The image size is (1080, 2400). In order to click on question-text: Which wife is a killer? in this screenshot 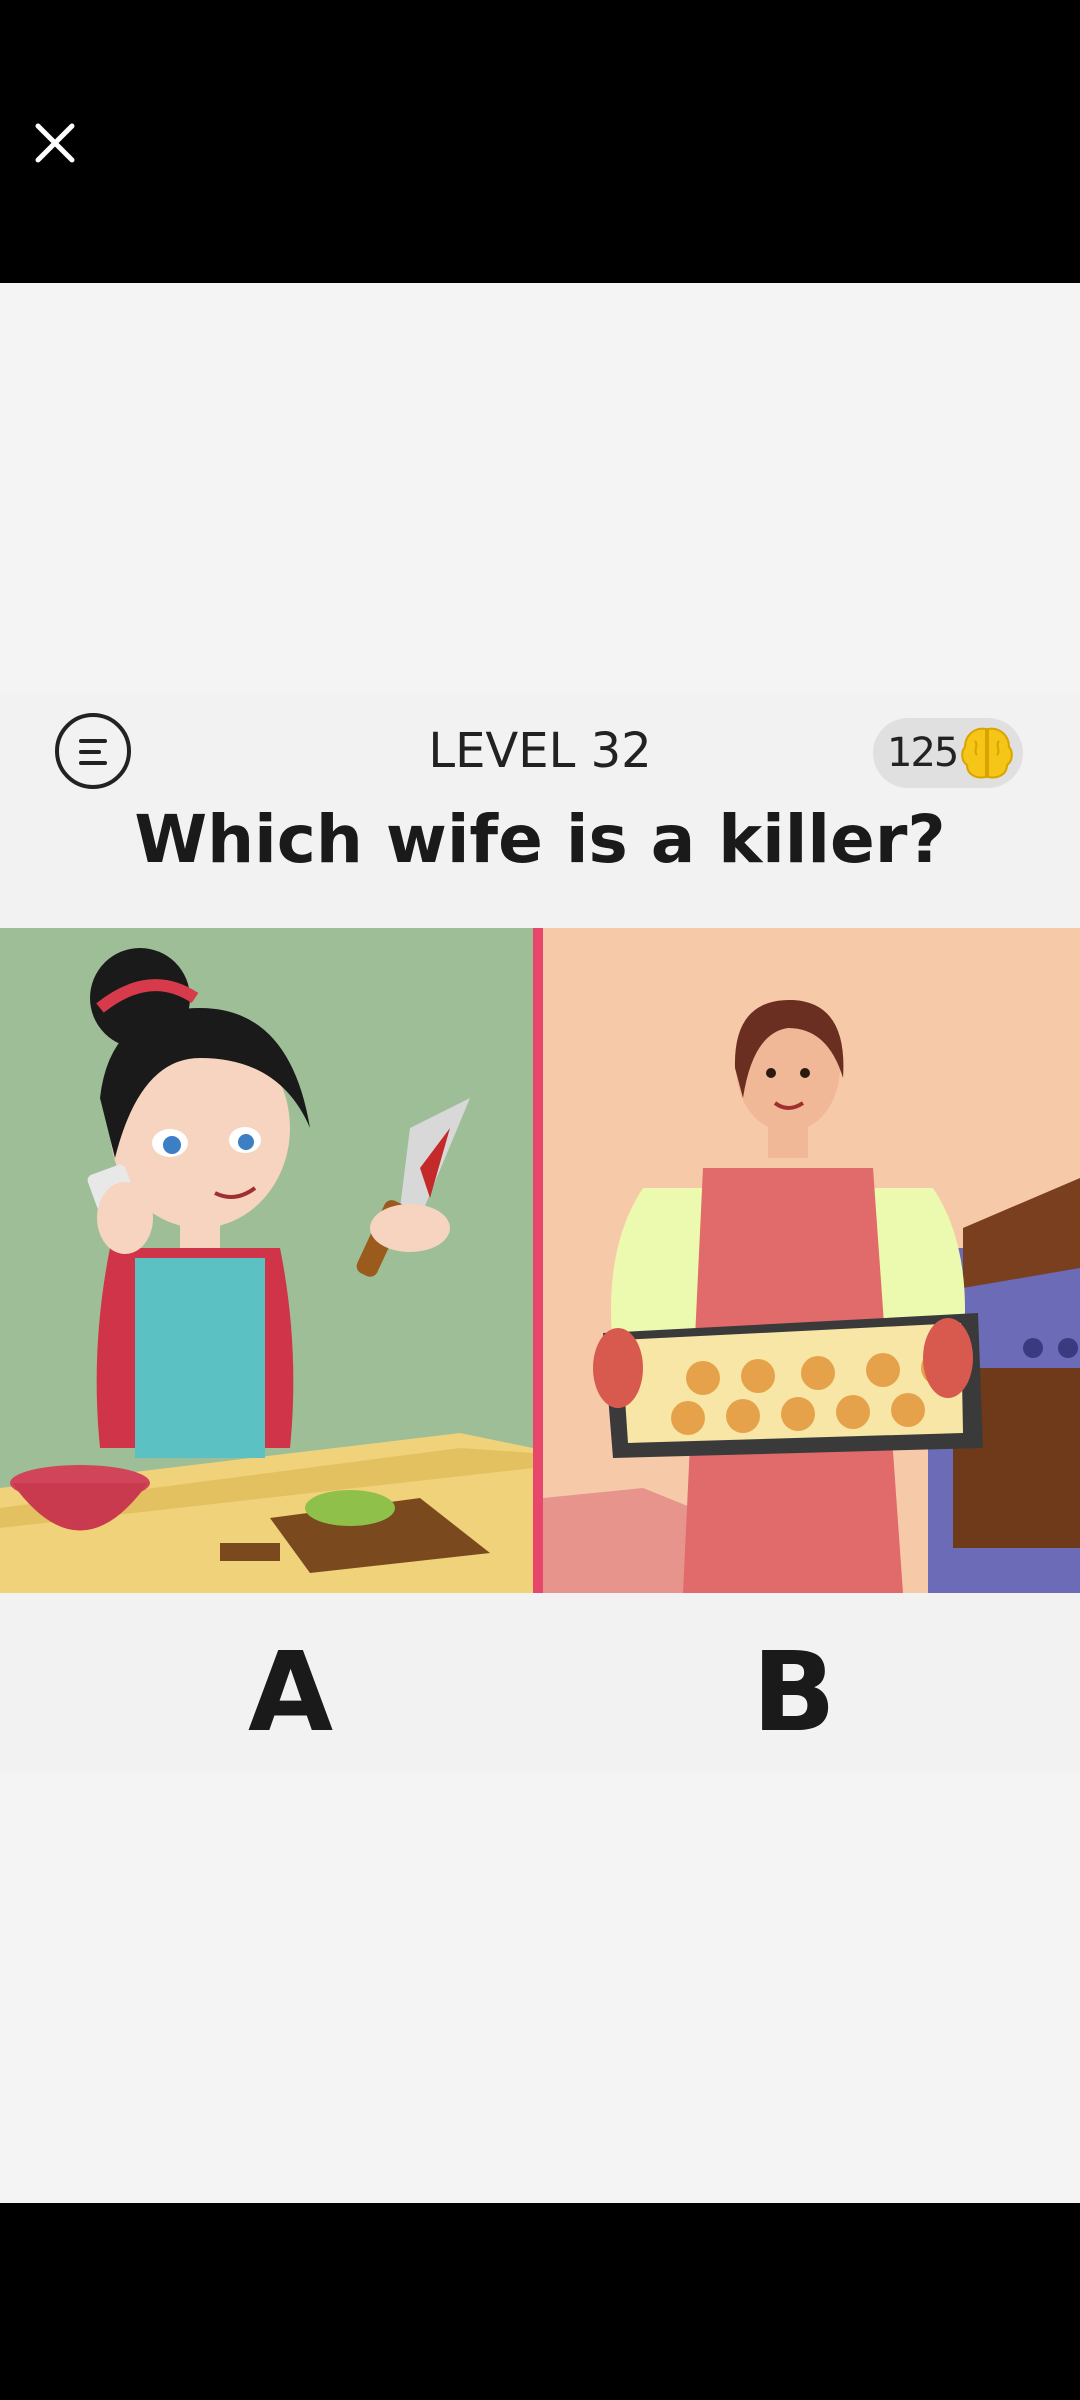, I will do `click(540, 839)`.